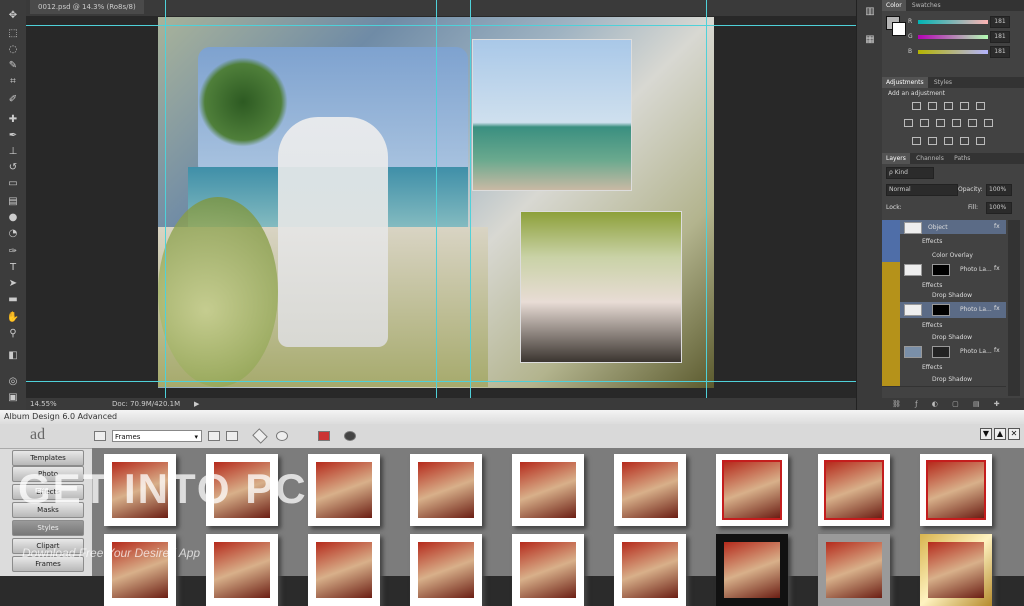 This screenshot has width=1024, height=606. I want to click on move-tool-icon: ✥, so click(13, 16).